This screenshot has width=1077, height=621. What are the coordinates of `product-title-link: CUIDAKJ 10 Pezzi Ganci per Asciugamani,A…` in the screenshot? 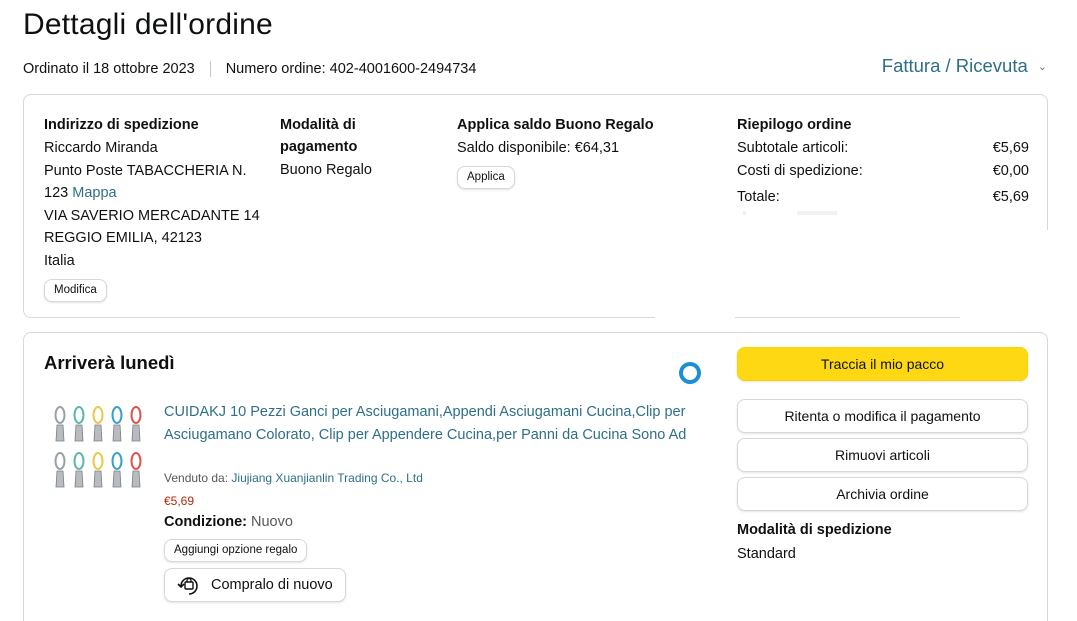 It's located at (436, 423).